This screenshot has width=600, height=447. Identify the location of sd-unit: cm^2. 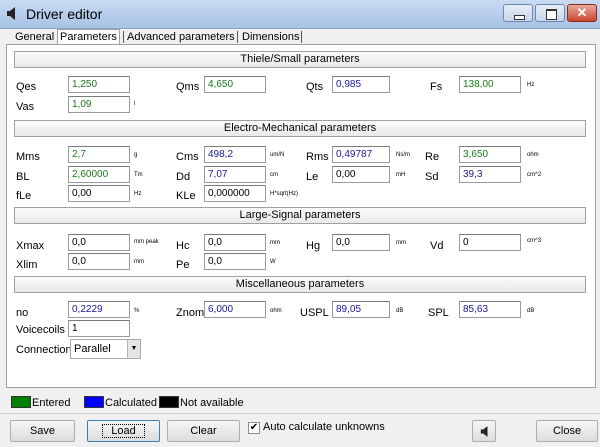
(534, 175).